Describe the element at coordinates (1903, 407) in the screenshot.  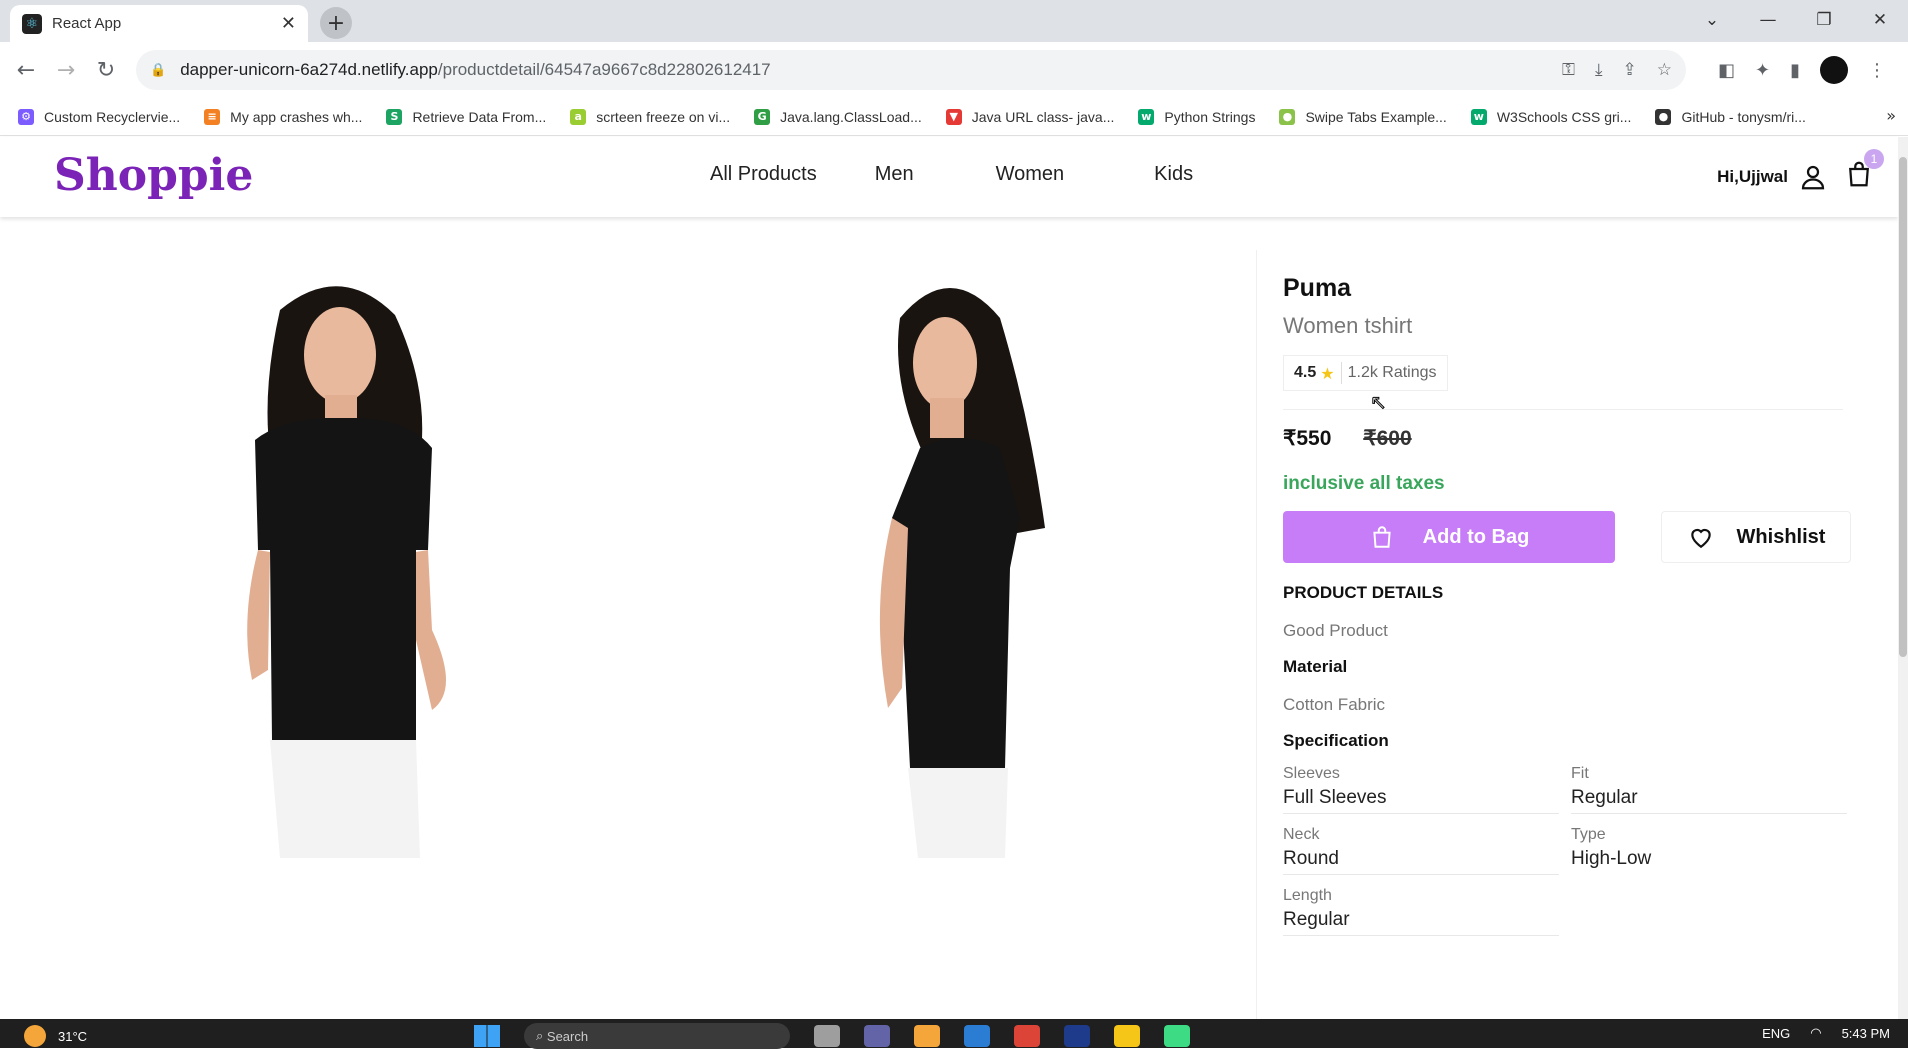
I see `scrollbar-thumb` at that location.